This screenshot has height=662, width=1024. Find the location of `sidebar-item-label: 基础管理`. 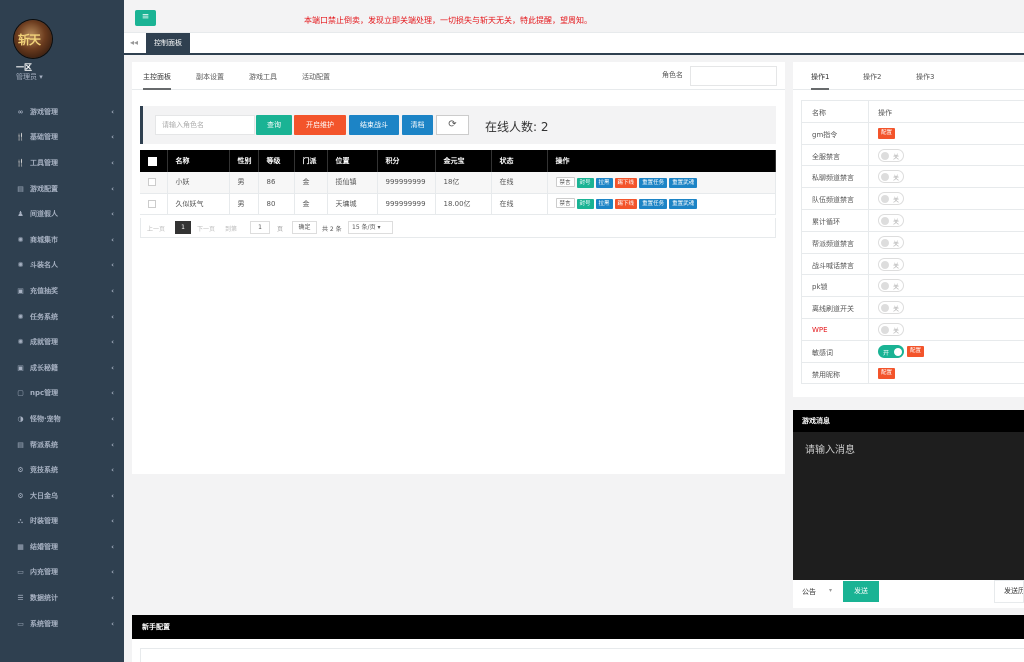

sidebar-item-label: 基础管理 is located at coordinates (44, 137).